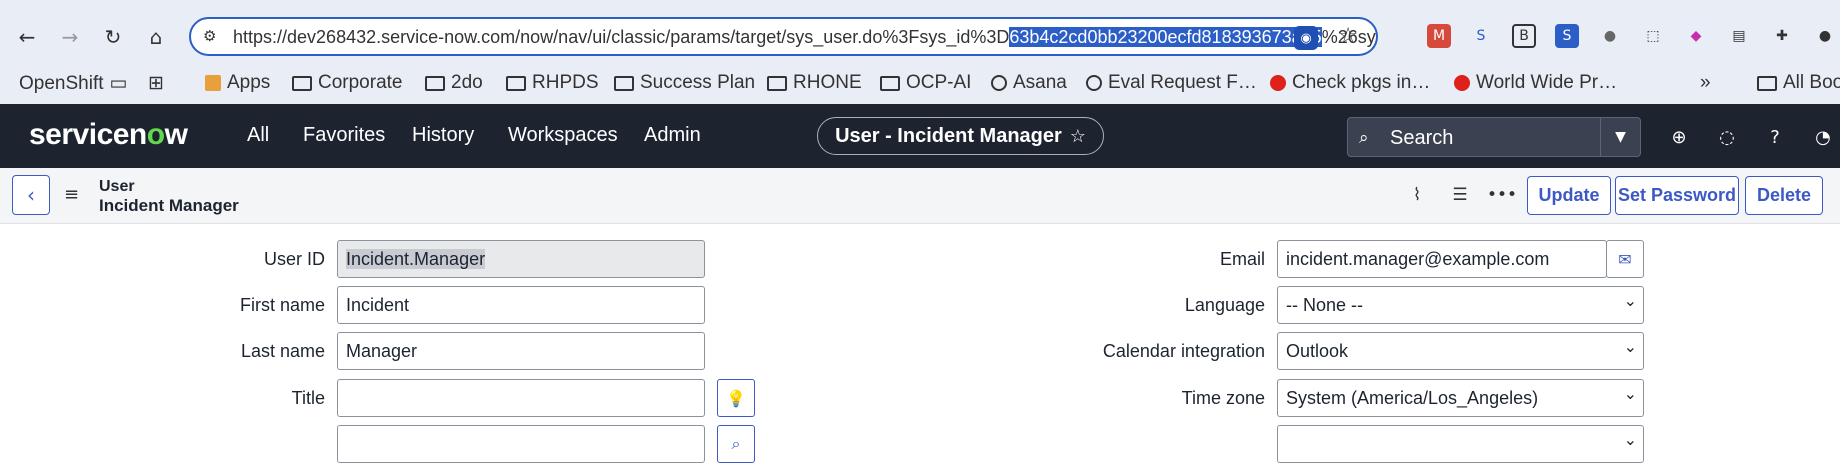 The image size is (1840, 463). I want to click on context-title: User - Incident Manager, so click(948, 135).